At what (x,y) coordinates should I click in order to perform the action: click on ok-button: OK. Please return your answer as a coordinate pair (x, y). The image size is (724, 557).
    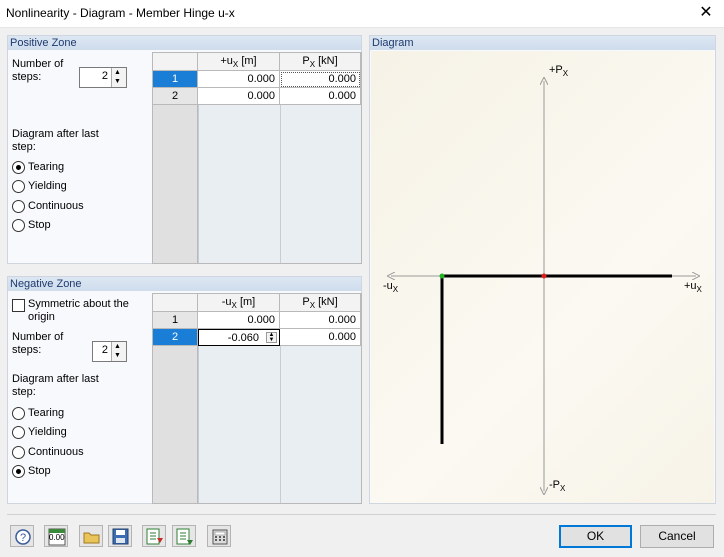
    Looking at the image, I should click on (595, 536).